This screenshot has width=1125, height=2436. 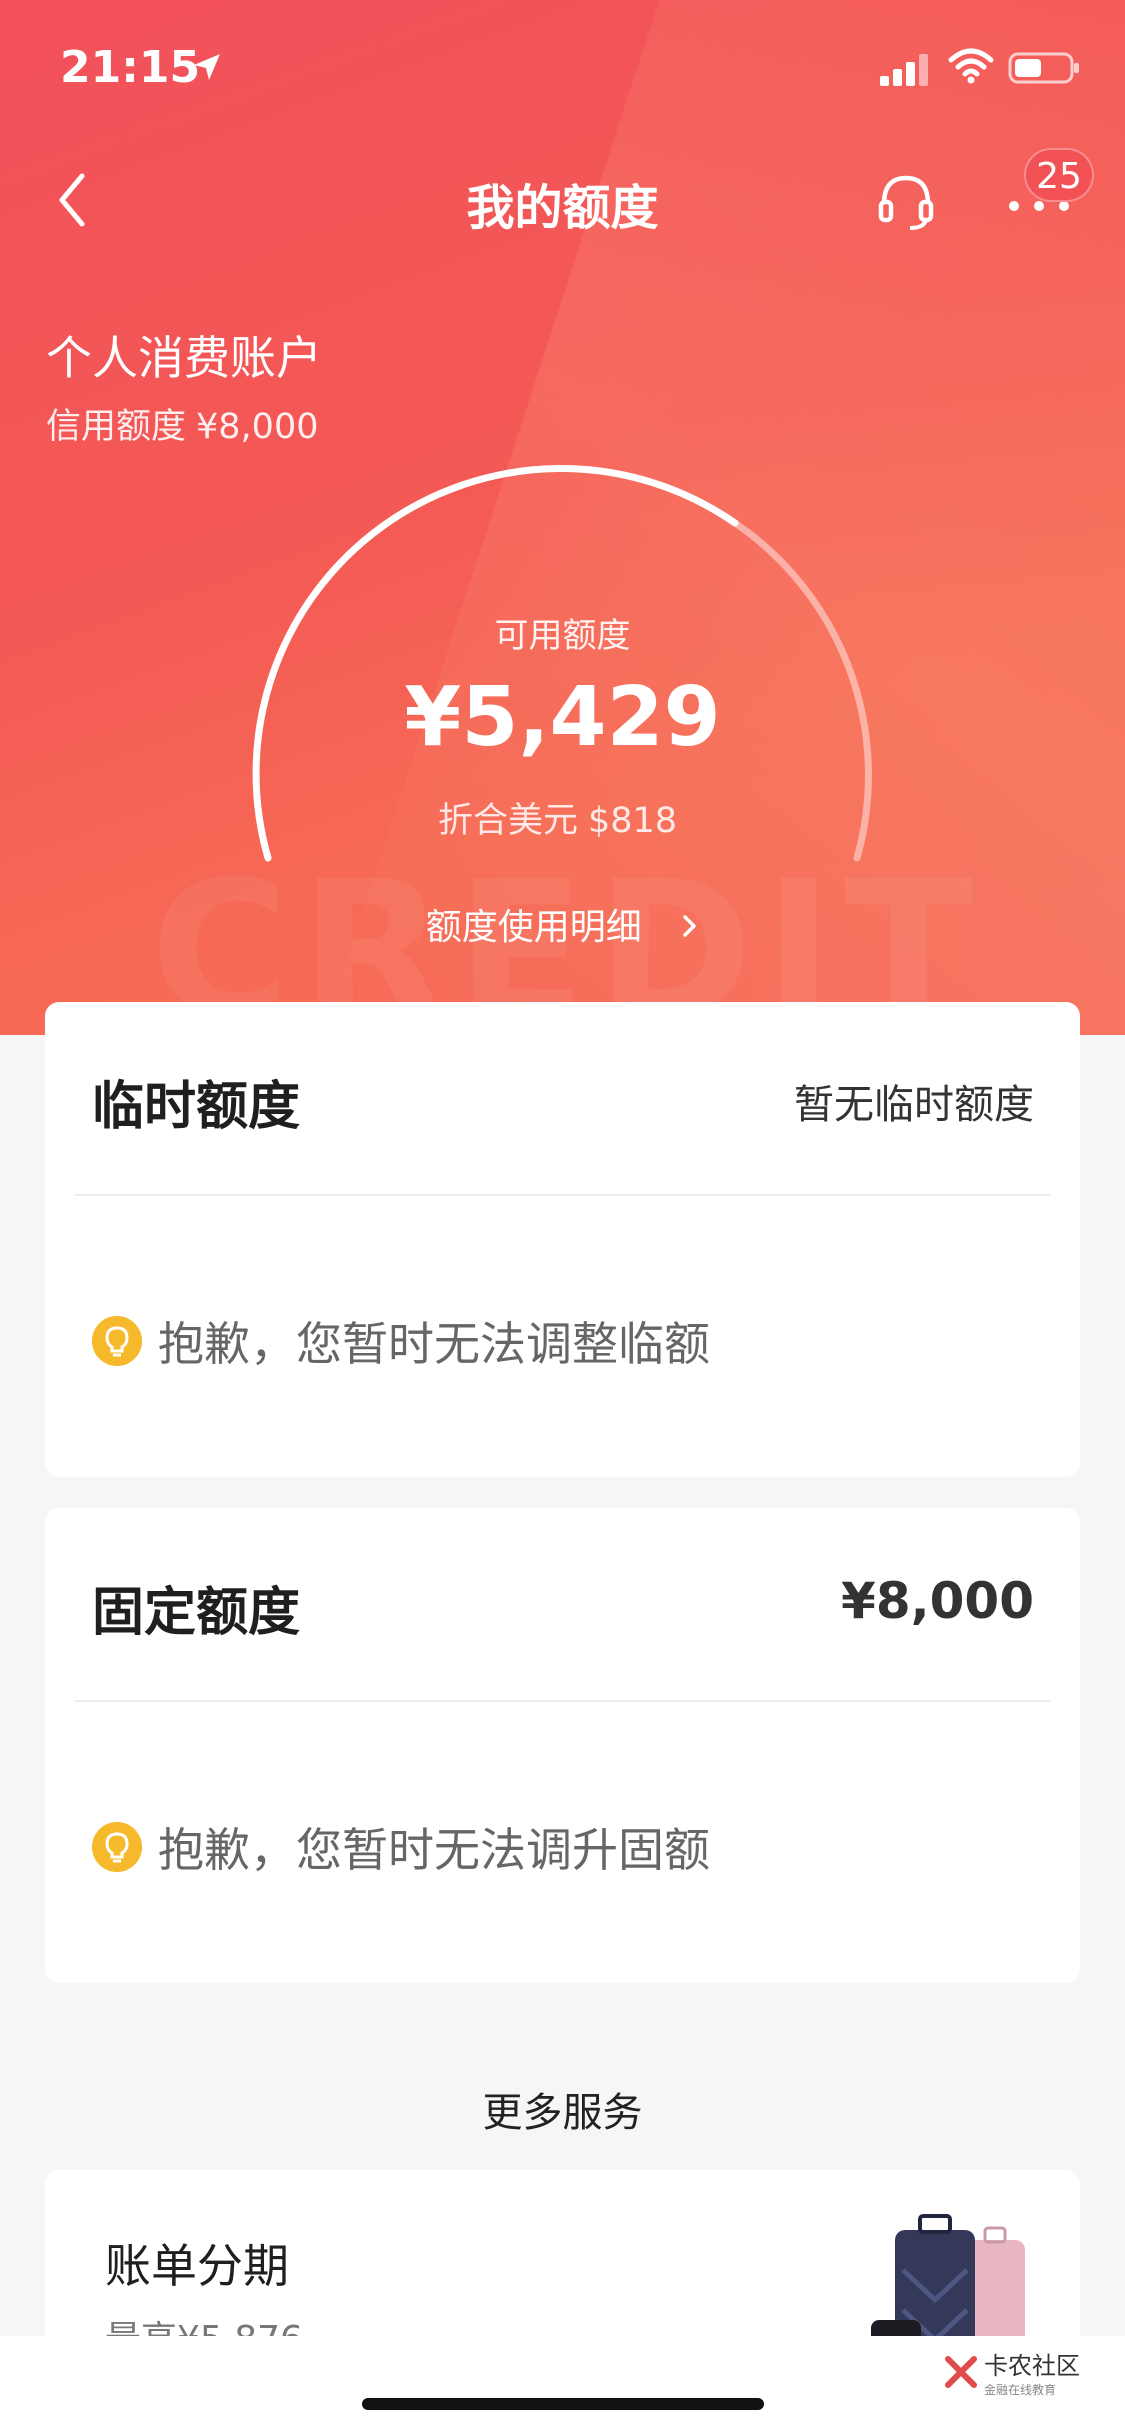 I want to click on notification-badge: 25, so click(x=1059, y=175).